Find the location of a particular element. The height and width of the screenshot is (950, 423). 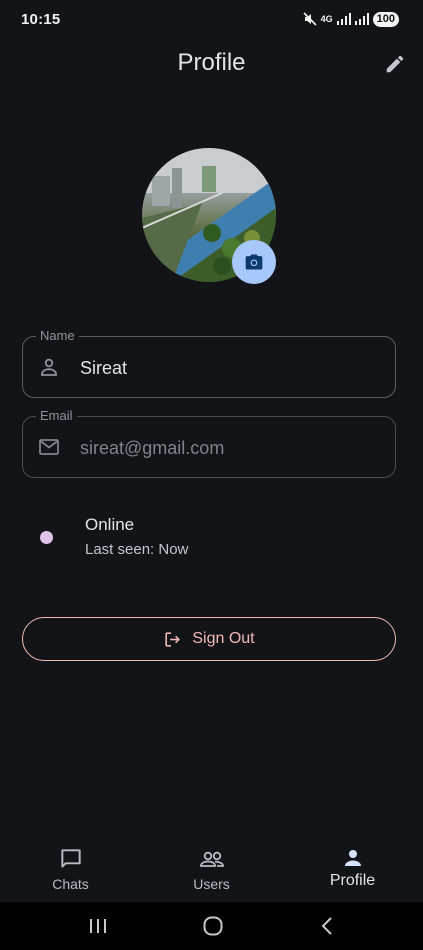

chat-bubble-icon is located at coordinates (70, 858).